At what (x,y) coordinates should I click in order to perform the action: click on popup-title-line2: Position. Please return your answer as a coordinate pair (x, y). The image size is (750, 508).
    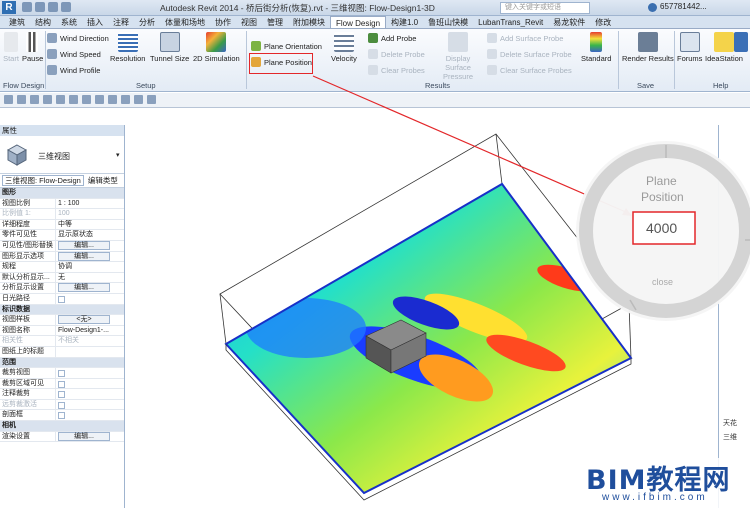
    Looking at the image, I should click on (662, 197).